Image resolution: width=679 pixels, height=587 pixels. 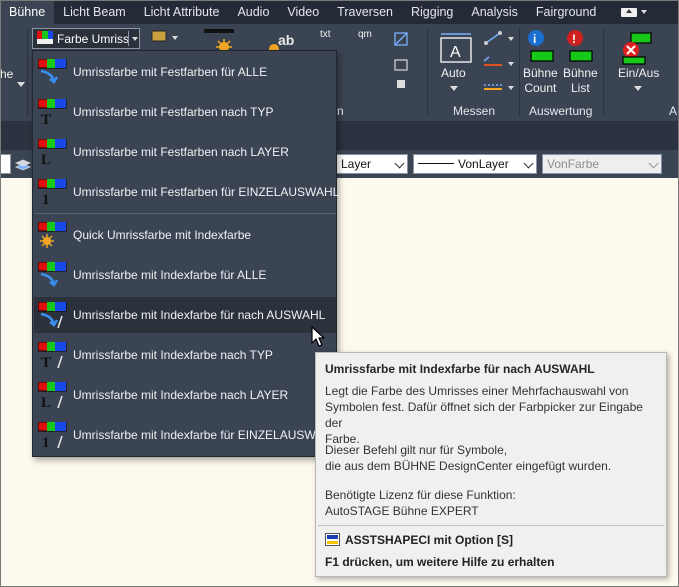 I want to click on selection-icon, so click(x=52, y=315).